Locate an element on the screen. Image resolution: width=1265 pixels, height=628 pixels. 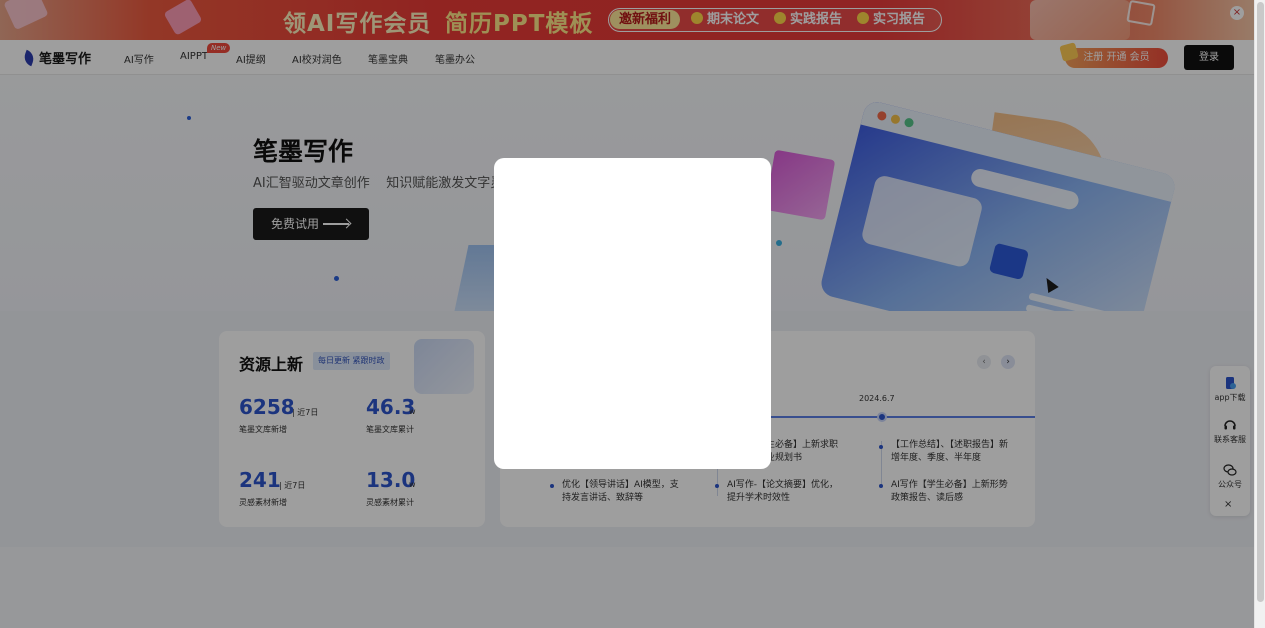
page-scrollbar is located at coordinates (1259, 314).